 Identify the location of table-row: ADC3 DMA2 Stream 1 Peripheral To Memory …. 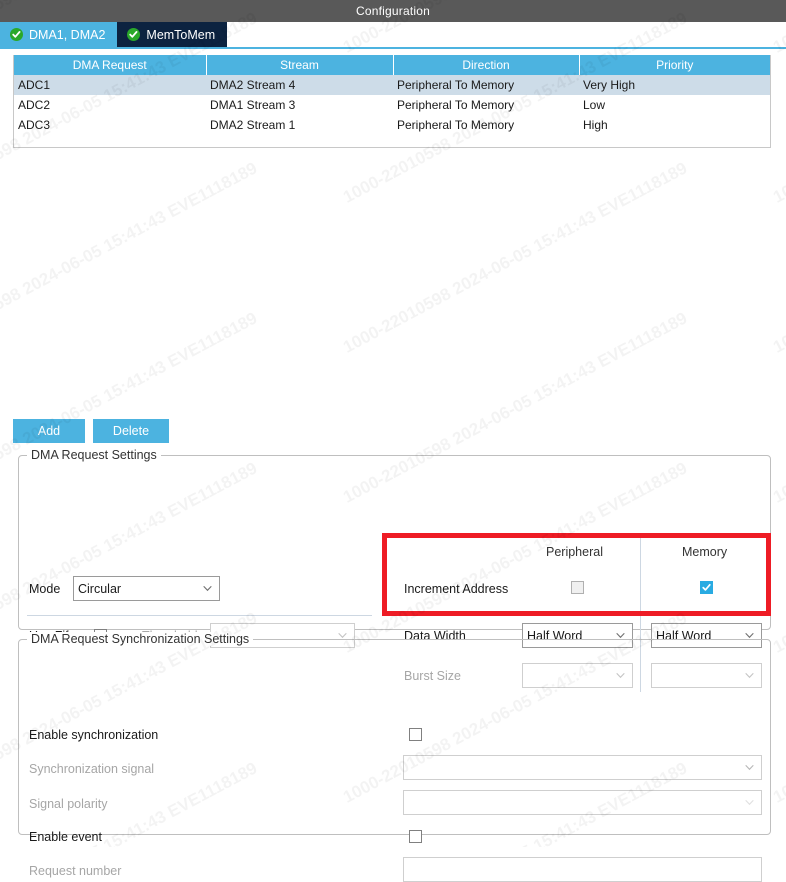
(392, 125).